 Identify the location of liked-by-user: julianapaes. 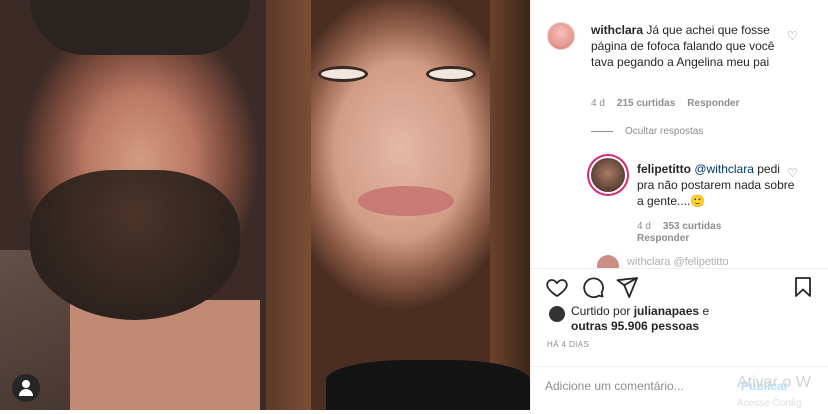
(666, 311).